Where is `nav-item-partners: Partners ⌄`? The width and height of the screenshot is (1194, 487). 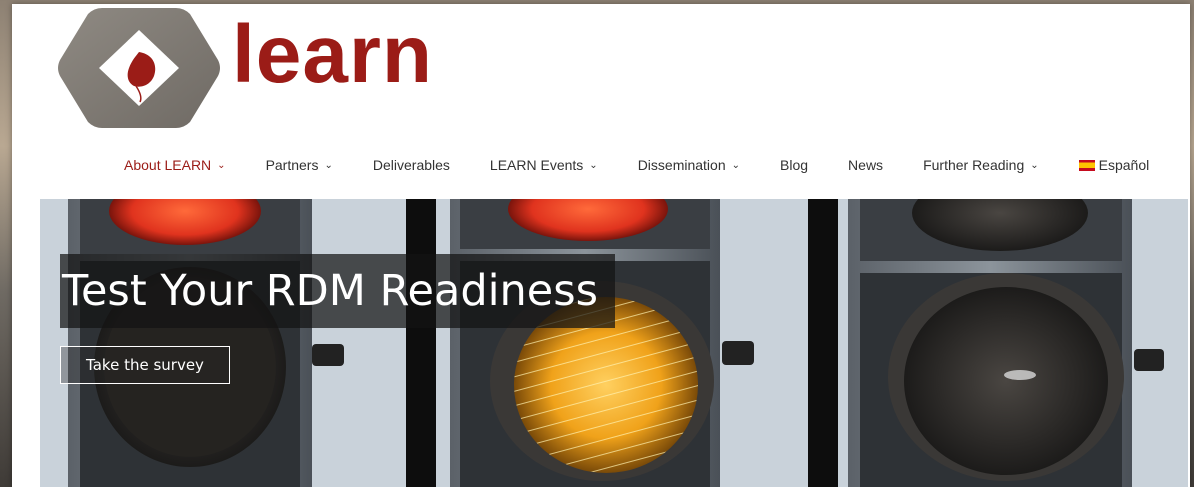
nav-item-partners: Partners ⌄ is located at coordinates (299, 165).